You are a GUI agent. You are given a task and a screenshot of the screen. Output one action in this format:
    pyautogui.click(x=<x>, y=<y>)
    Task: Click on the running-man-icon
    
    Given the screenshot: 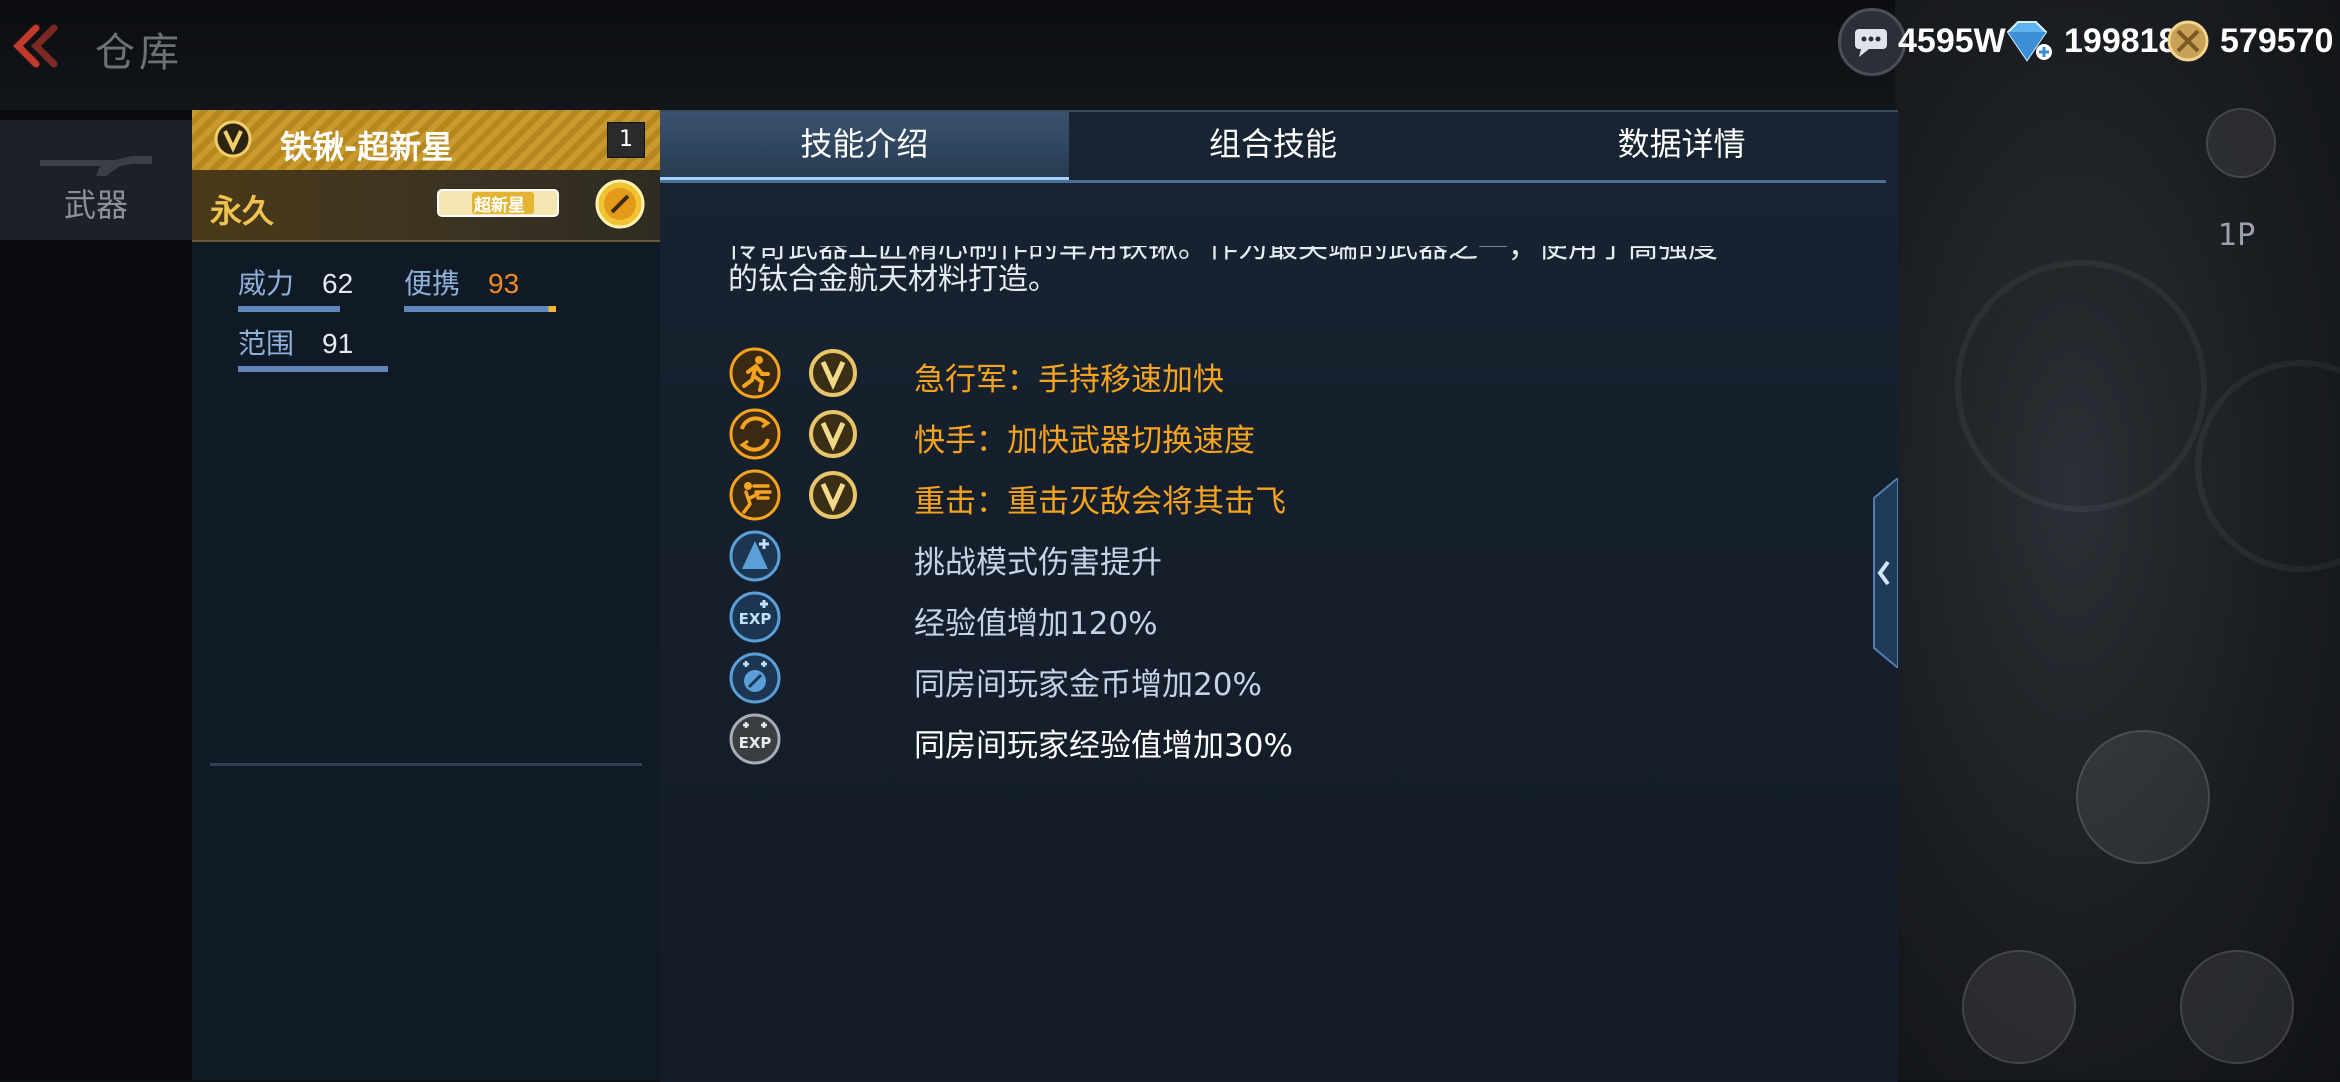 What is the action you would take?
    pyautogui.click(x=755, y=373)
    